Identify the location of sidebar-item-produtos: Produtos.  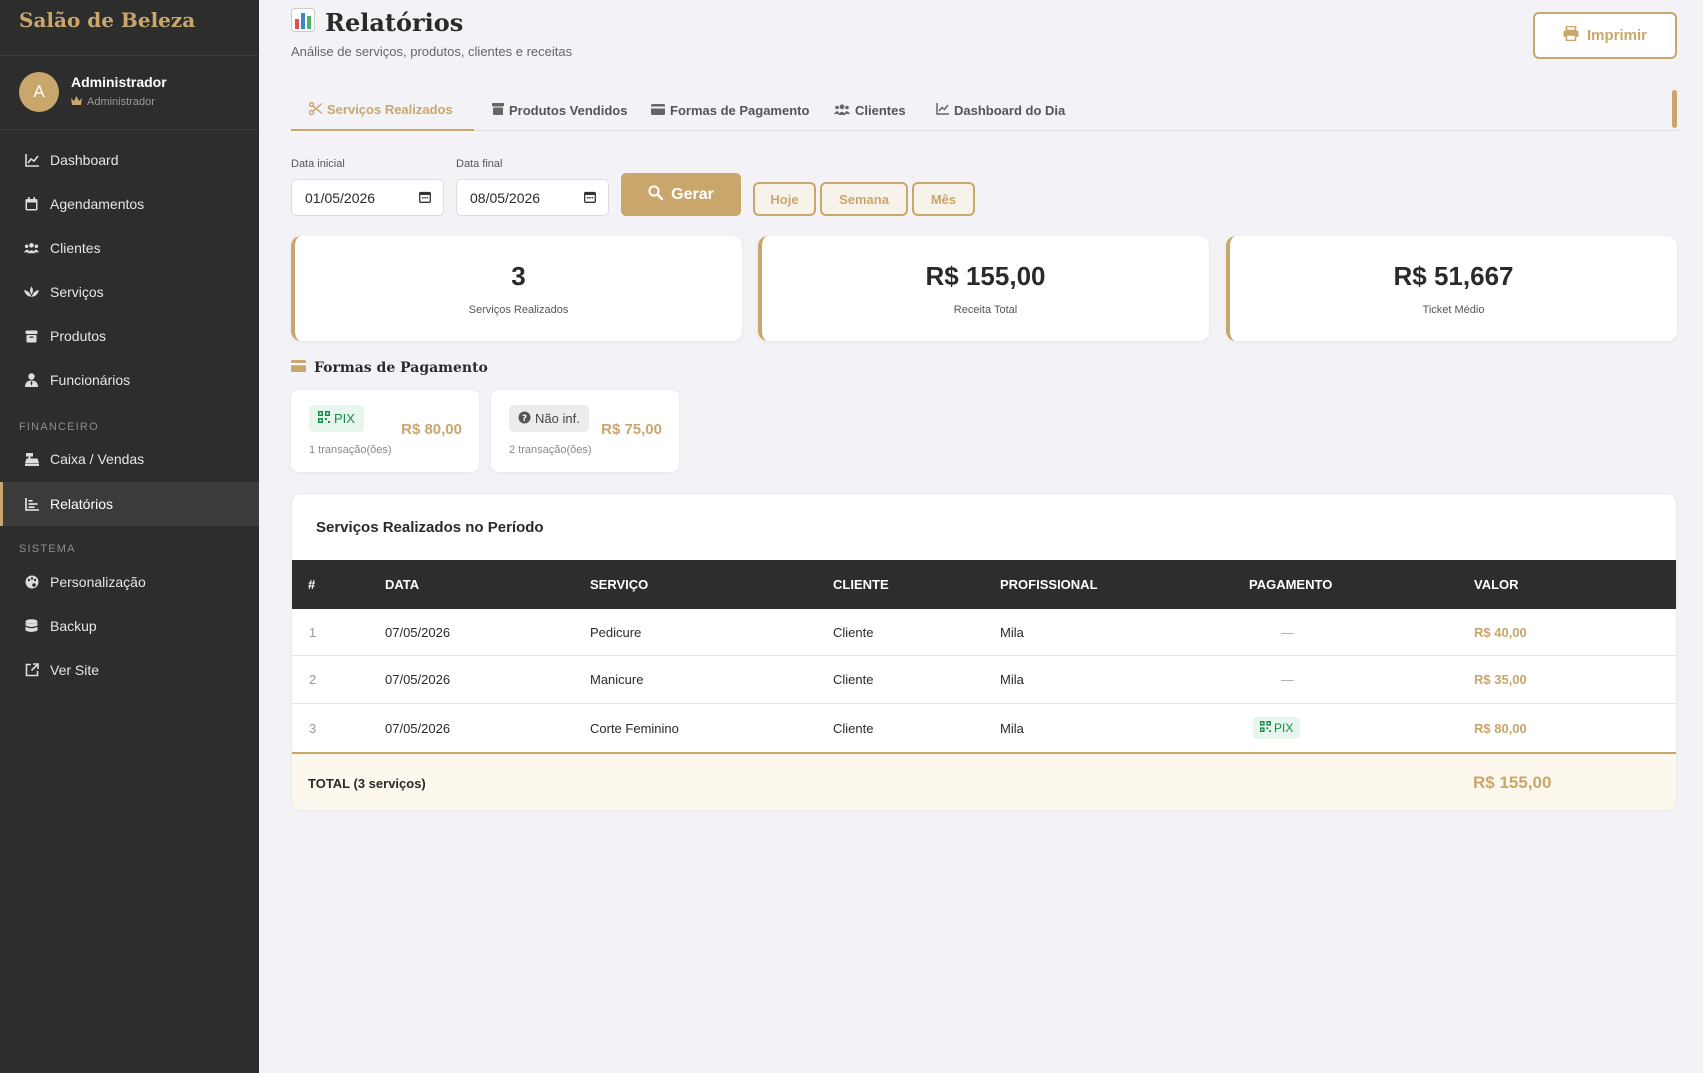
(129, 336).